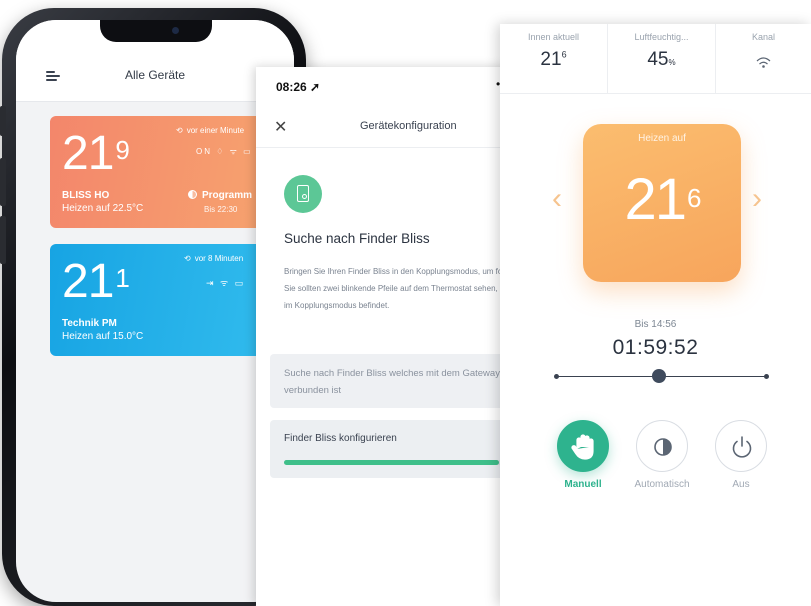 The width and height of the screenshot is (811, 606). I want to click on power-icon, so click(742, 447).